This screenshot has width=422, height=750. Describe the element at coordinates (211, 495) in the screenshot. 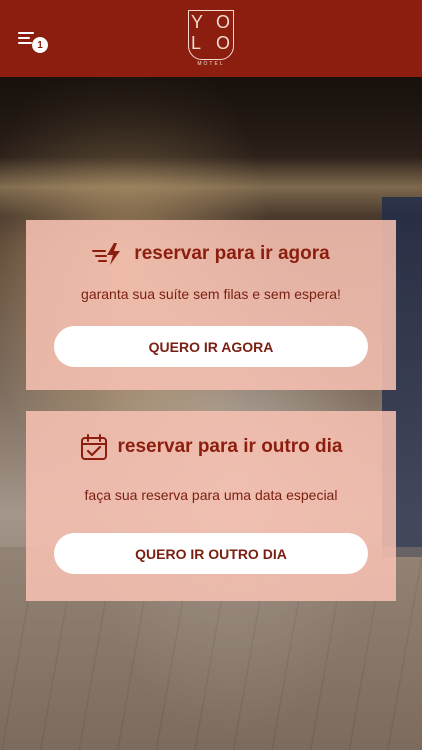

I see `card-subtitle: faça sua reserva para uma data especial` at that location.